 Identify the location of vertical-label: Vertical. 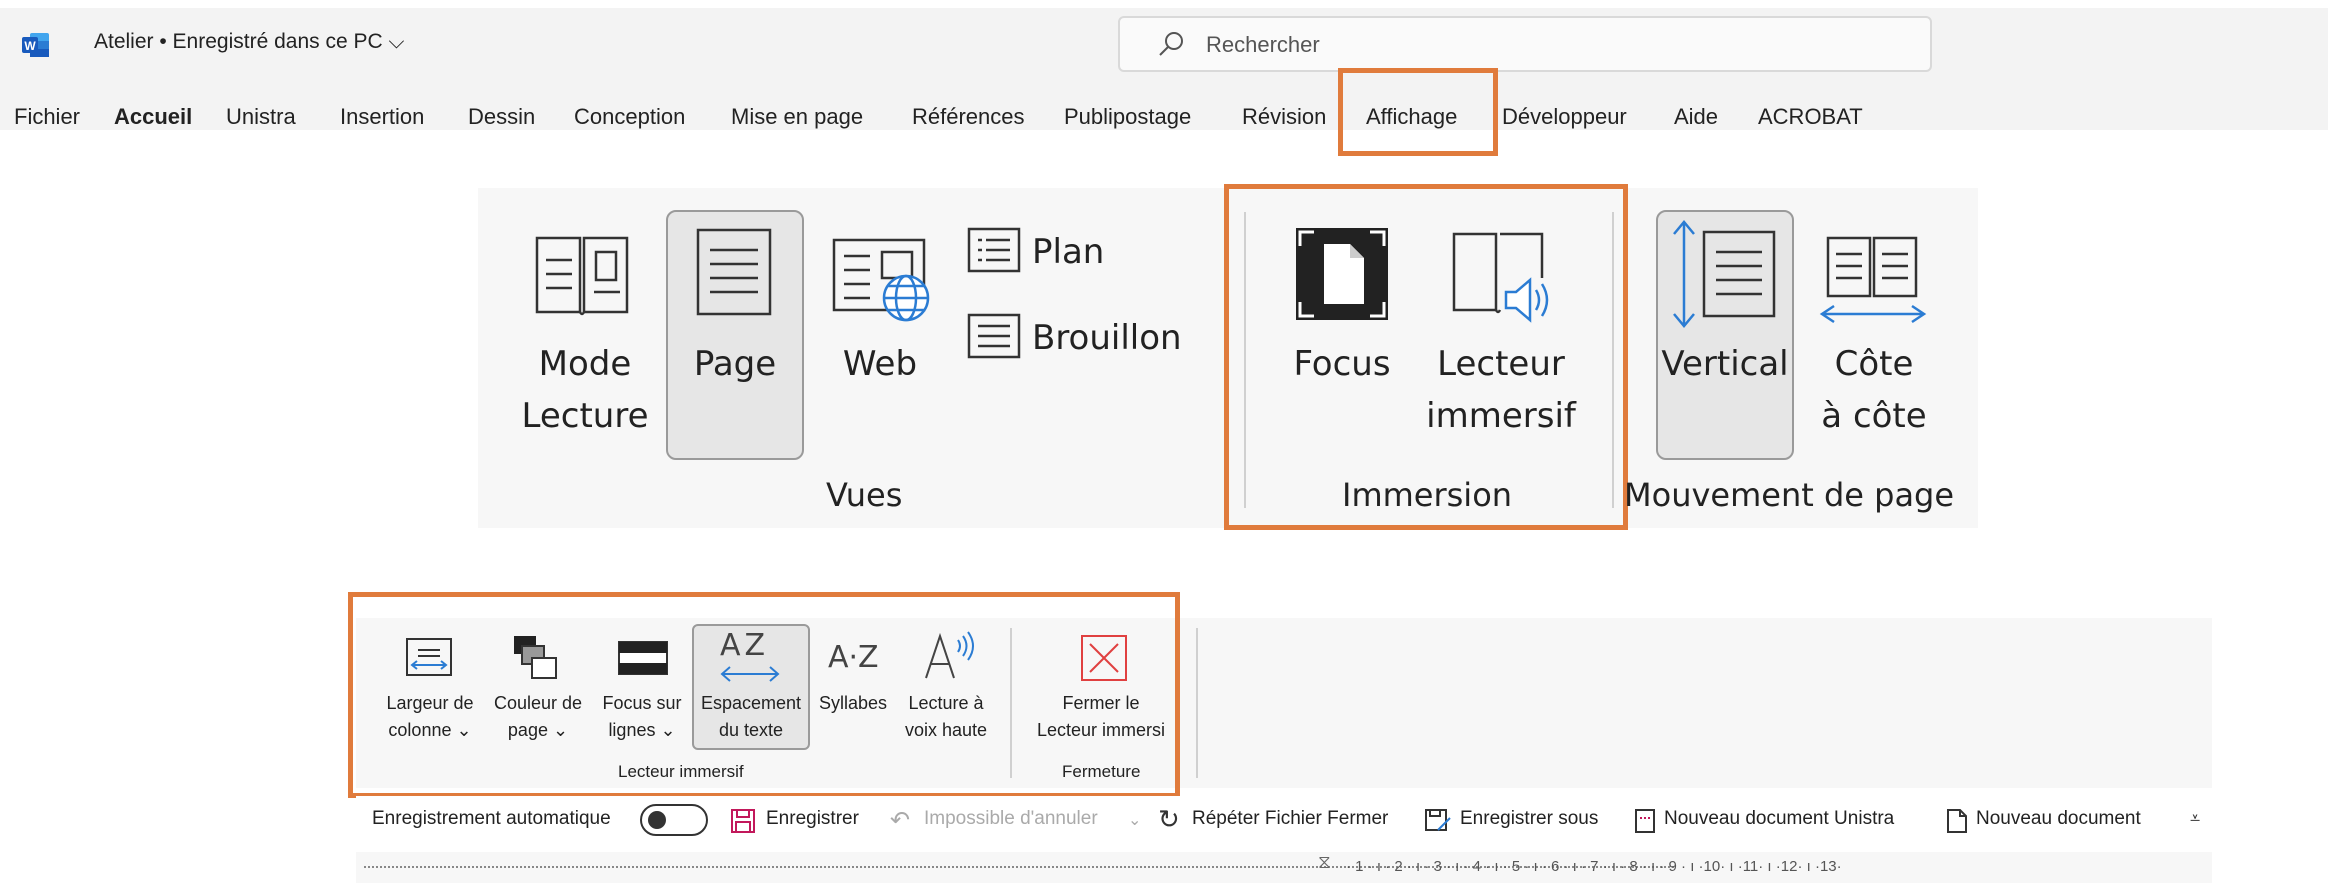
(1725, 364).